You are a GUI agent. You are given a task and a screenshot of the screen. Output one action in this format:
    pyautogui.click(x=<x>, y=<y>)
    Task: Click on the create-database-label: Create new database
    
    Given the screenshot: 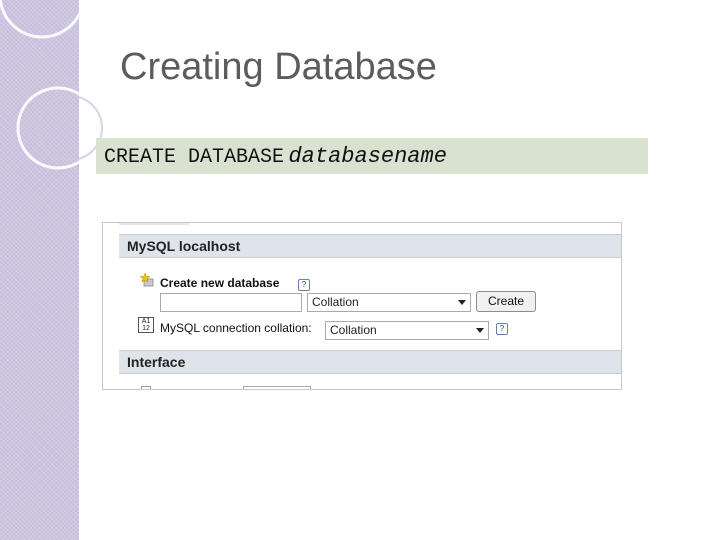 What is the action you would take?
    pyautogui.click(x=220, y=283)
    